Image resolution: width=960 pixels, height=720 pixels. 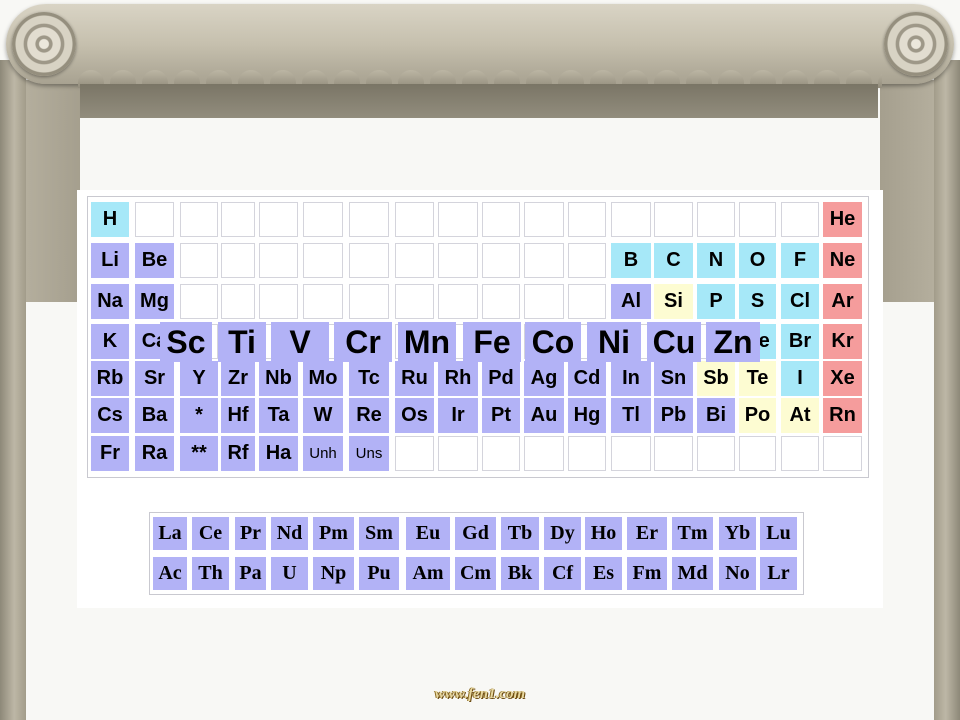 What do you see at coordinates (631, 301) in the screenshot?
I see `element-cell-Al: Al` at bounding box center [631, 301].